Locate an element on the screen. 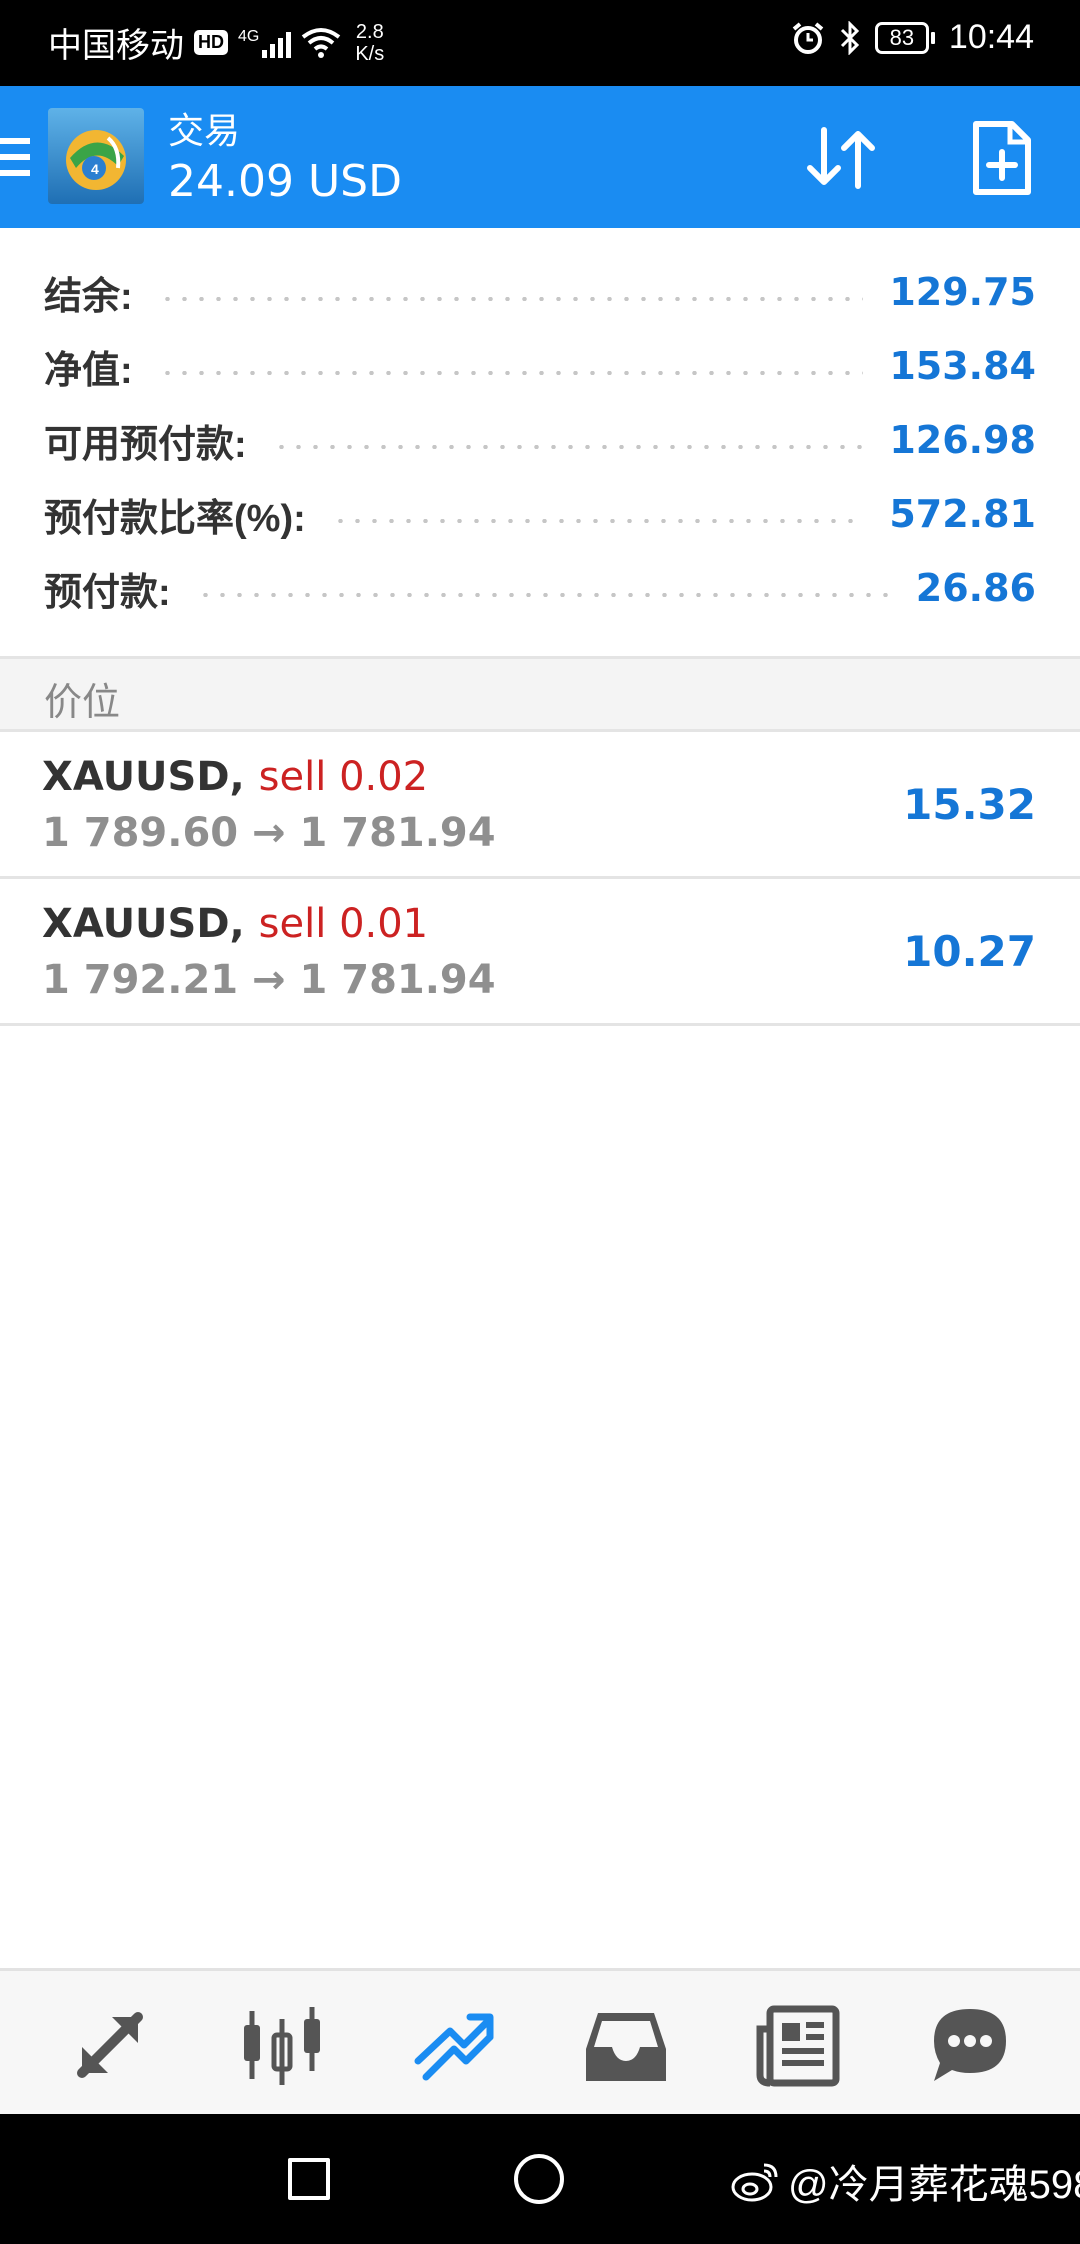  signal-icon: 4G is located at coordinates (265, 42).